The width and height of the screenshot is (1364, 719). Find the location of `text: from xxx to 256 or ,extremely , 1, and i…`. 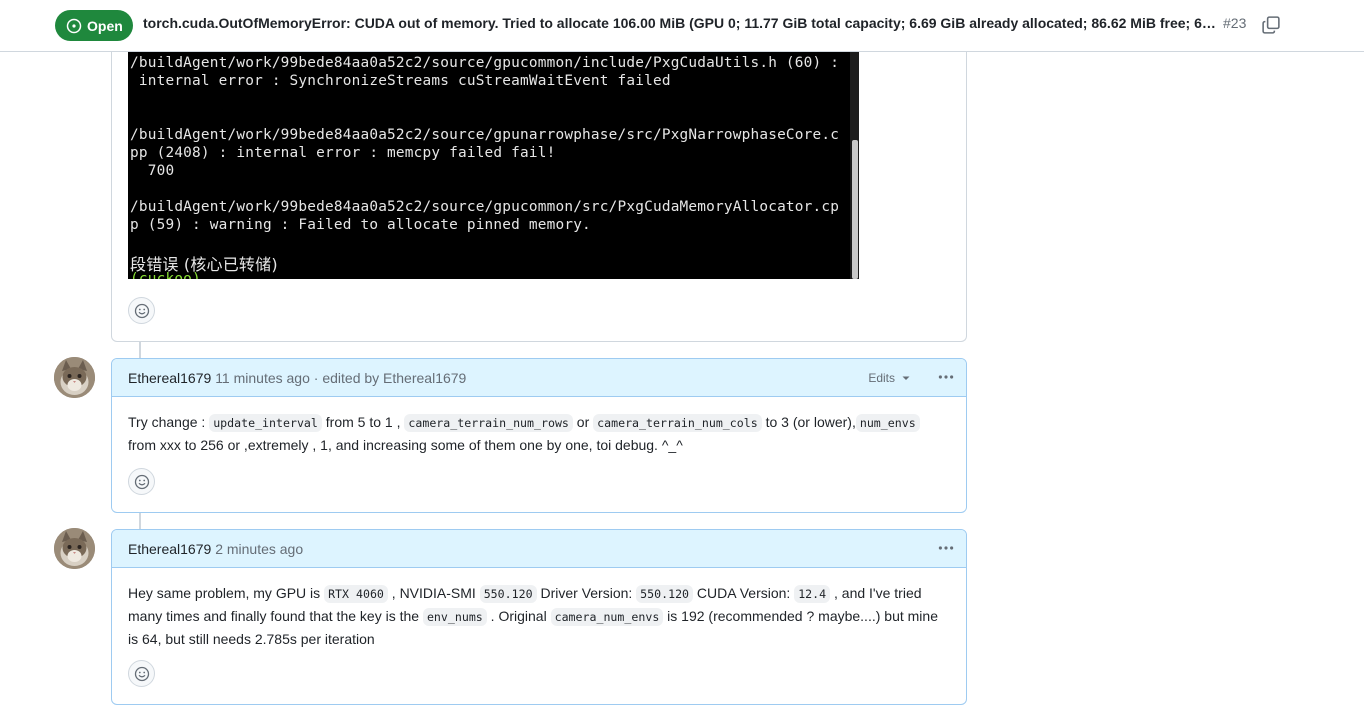

text: from xxx to 256 or ,extremely , 1, and i… is located at coordinates (405, 445).